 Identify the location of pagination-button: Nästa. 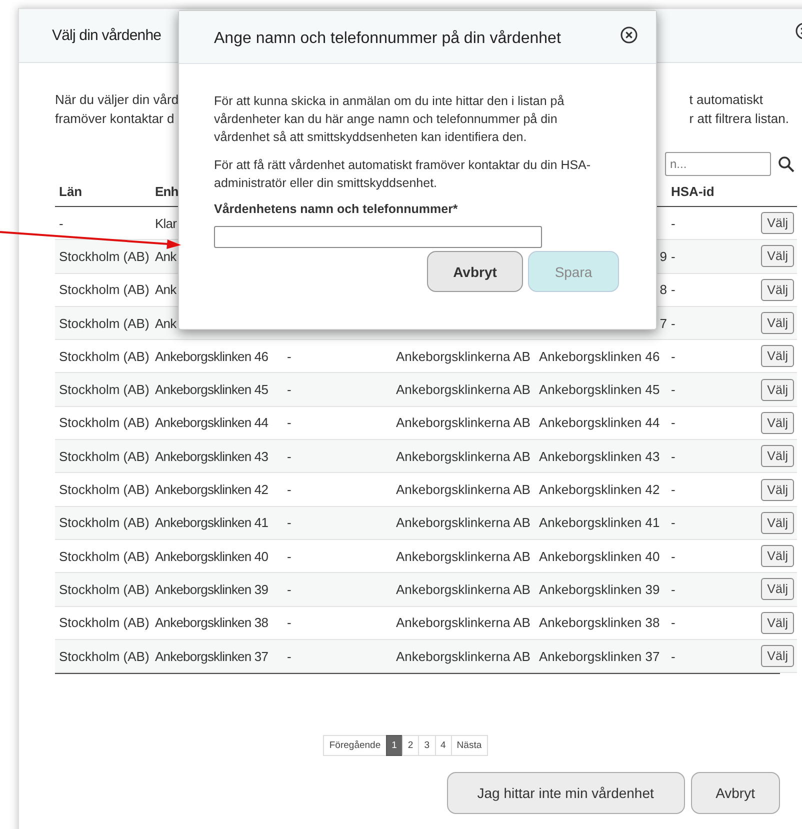
(469, 745).